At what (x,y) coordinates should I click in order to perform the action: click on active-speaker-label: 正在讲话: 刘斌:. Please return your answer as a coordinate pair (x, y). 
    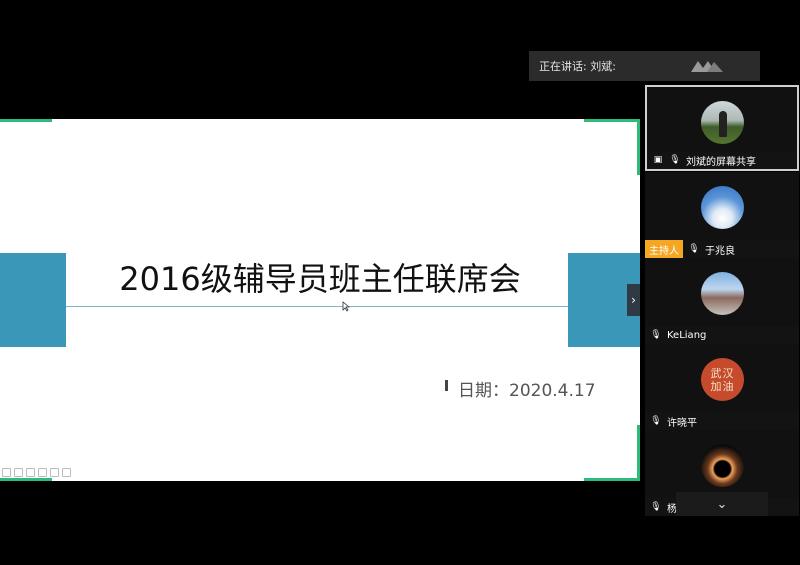
    Looking at the image, I should click on (577, 66).